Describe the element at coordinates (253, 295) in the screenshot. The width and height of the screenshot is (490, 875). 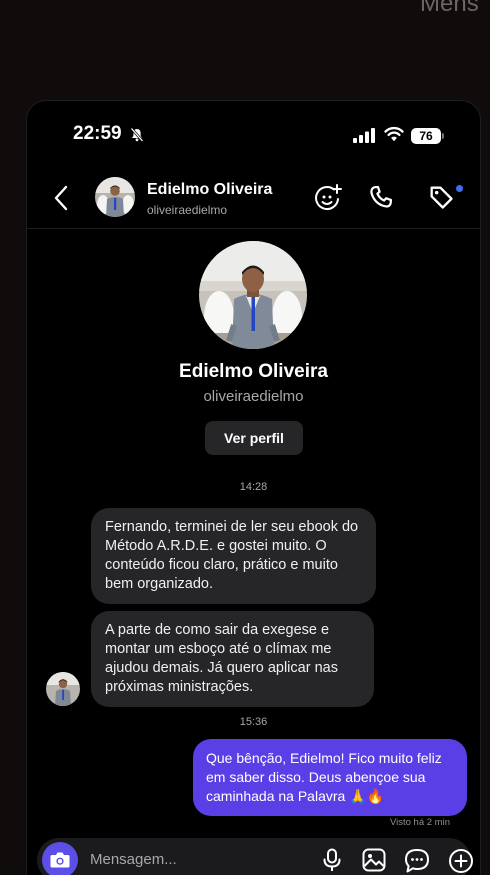
I see `profile-avatar` at that location.